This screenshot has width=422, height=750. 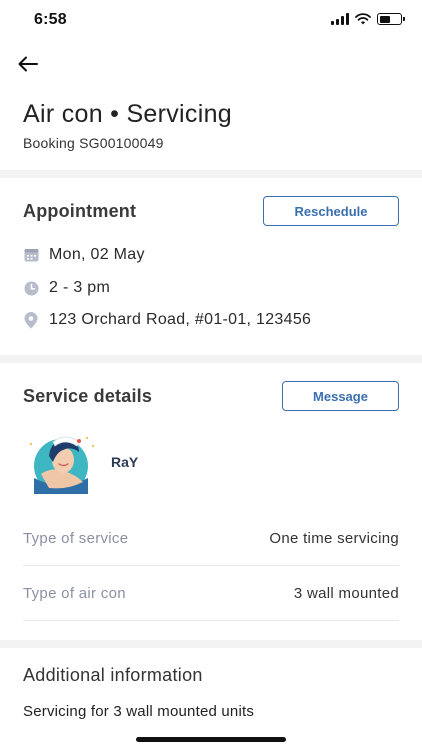 I want to click on appointment-time-row: 2 - 3 pm, so click(x=66, y=288).